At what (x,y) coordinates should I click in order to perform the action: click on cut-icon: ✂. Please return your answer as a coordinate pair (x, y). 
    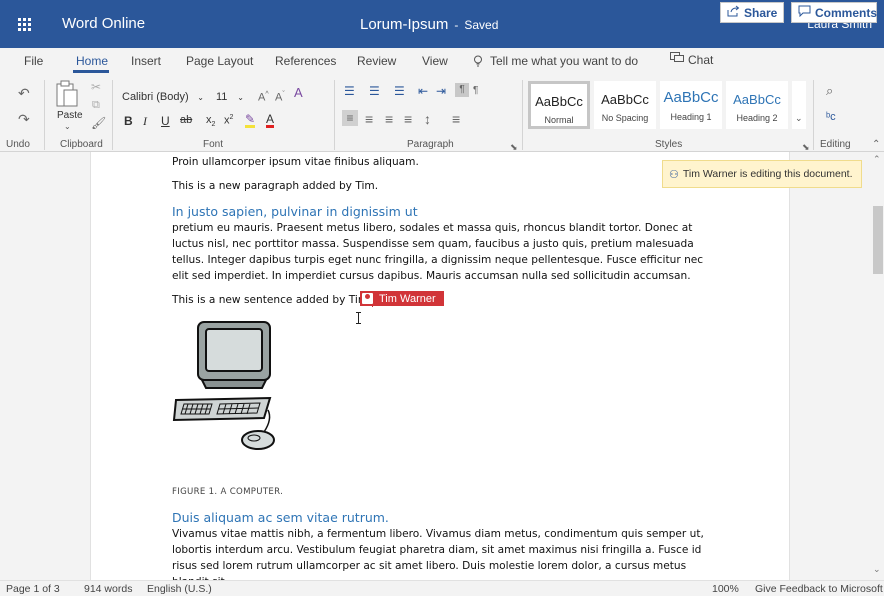
    Looking at the image, I should click on (96, 87).